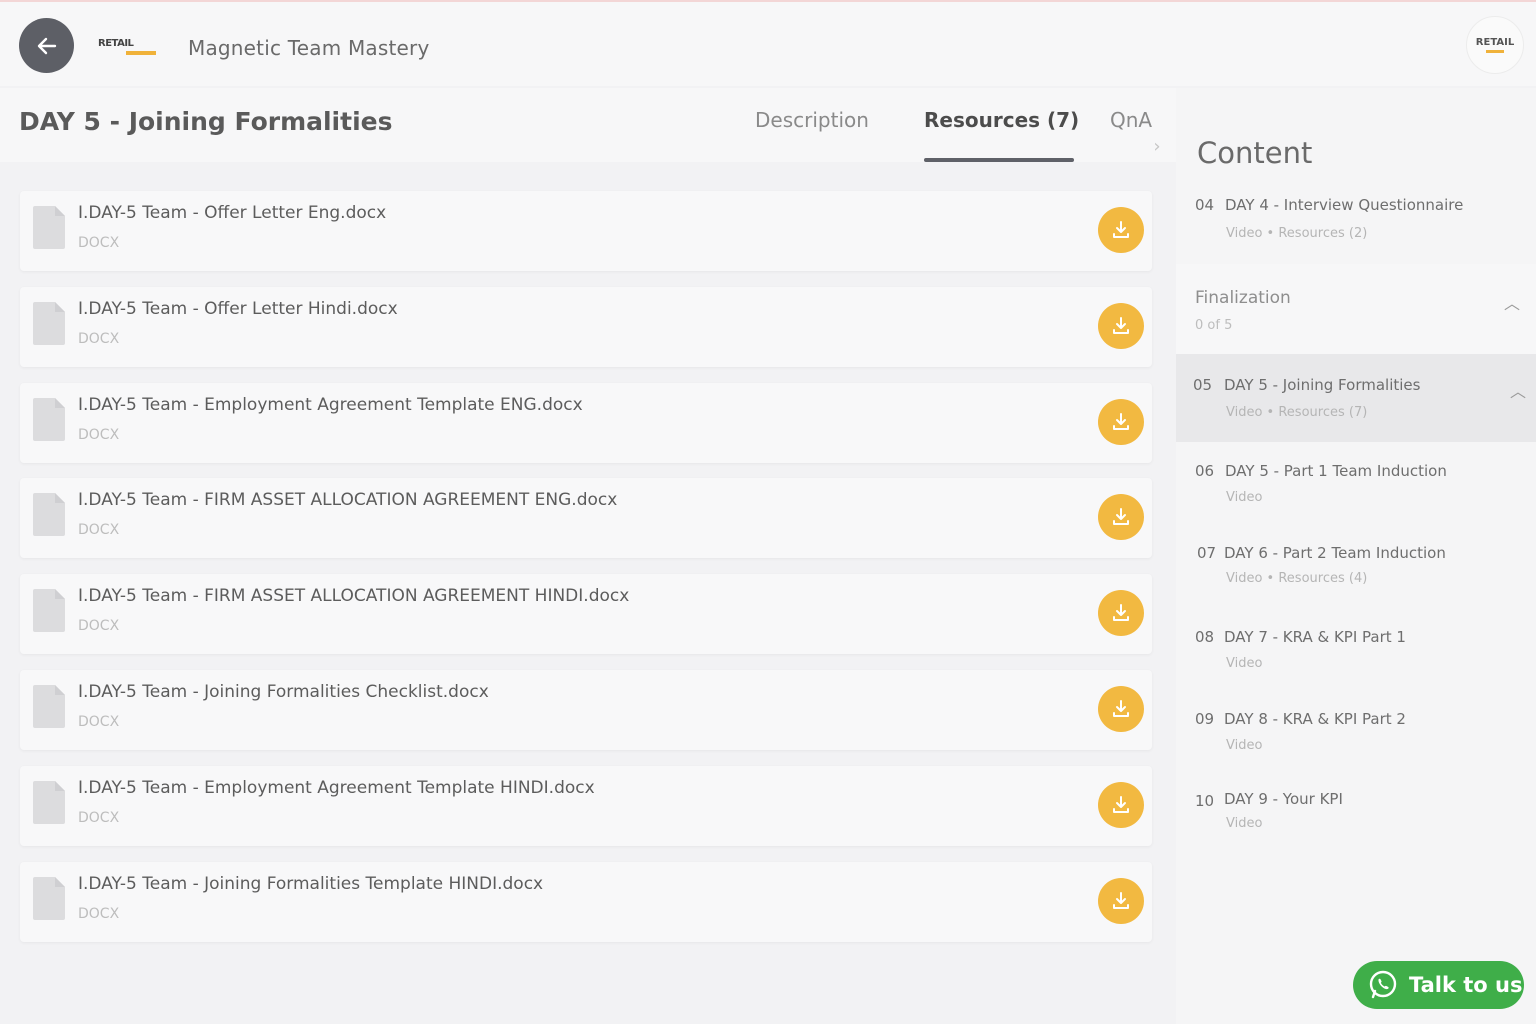 Image resolution: width=1536 pixels, height=1024 pixels. Describe the element at coordinates (1344, 205) in the screenshot. I see `item-title: DAY 4 - Interview Questionnaire` at that location.